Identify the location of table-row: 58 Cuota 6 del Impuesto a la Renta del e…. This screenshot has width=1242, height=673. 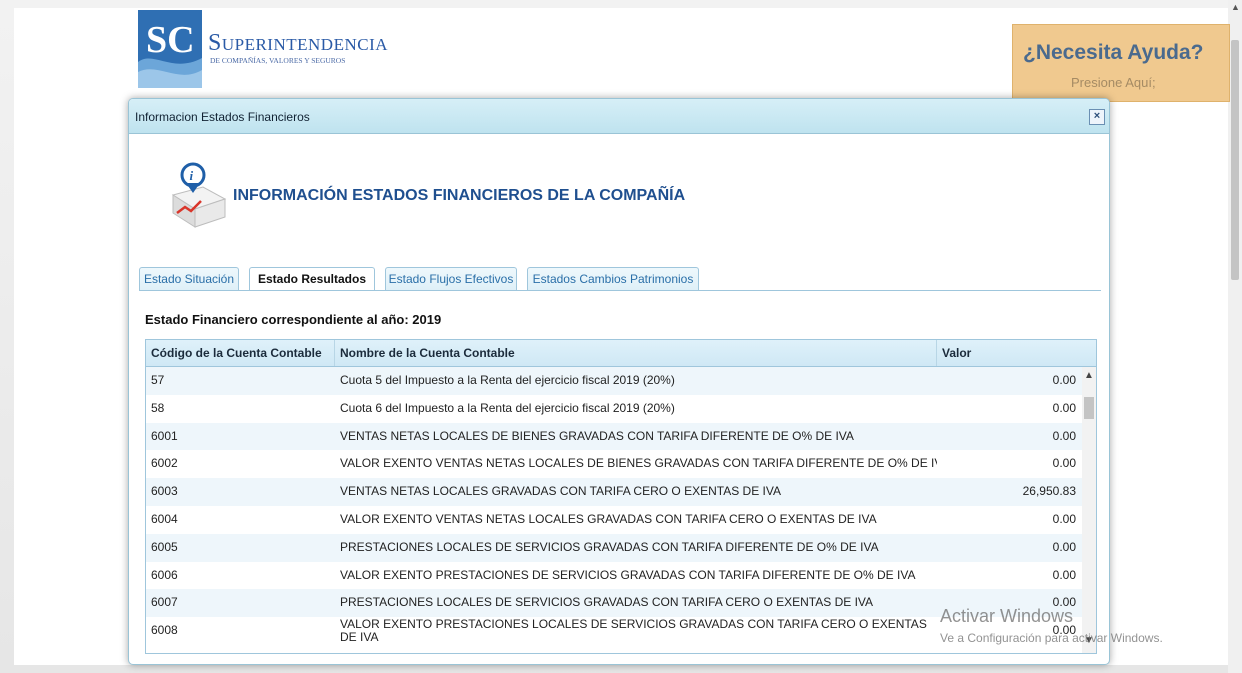
(614, 409).